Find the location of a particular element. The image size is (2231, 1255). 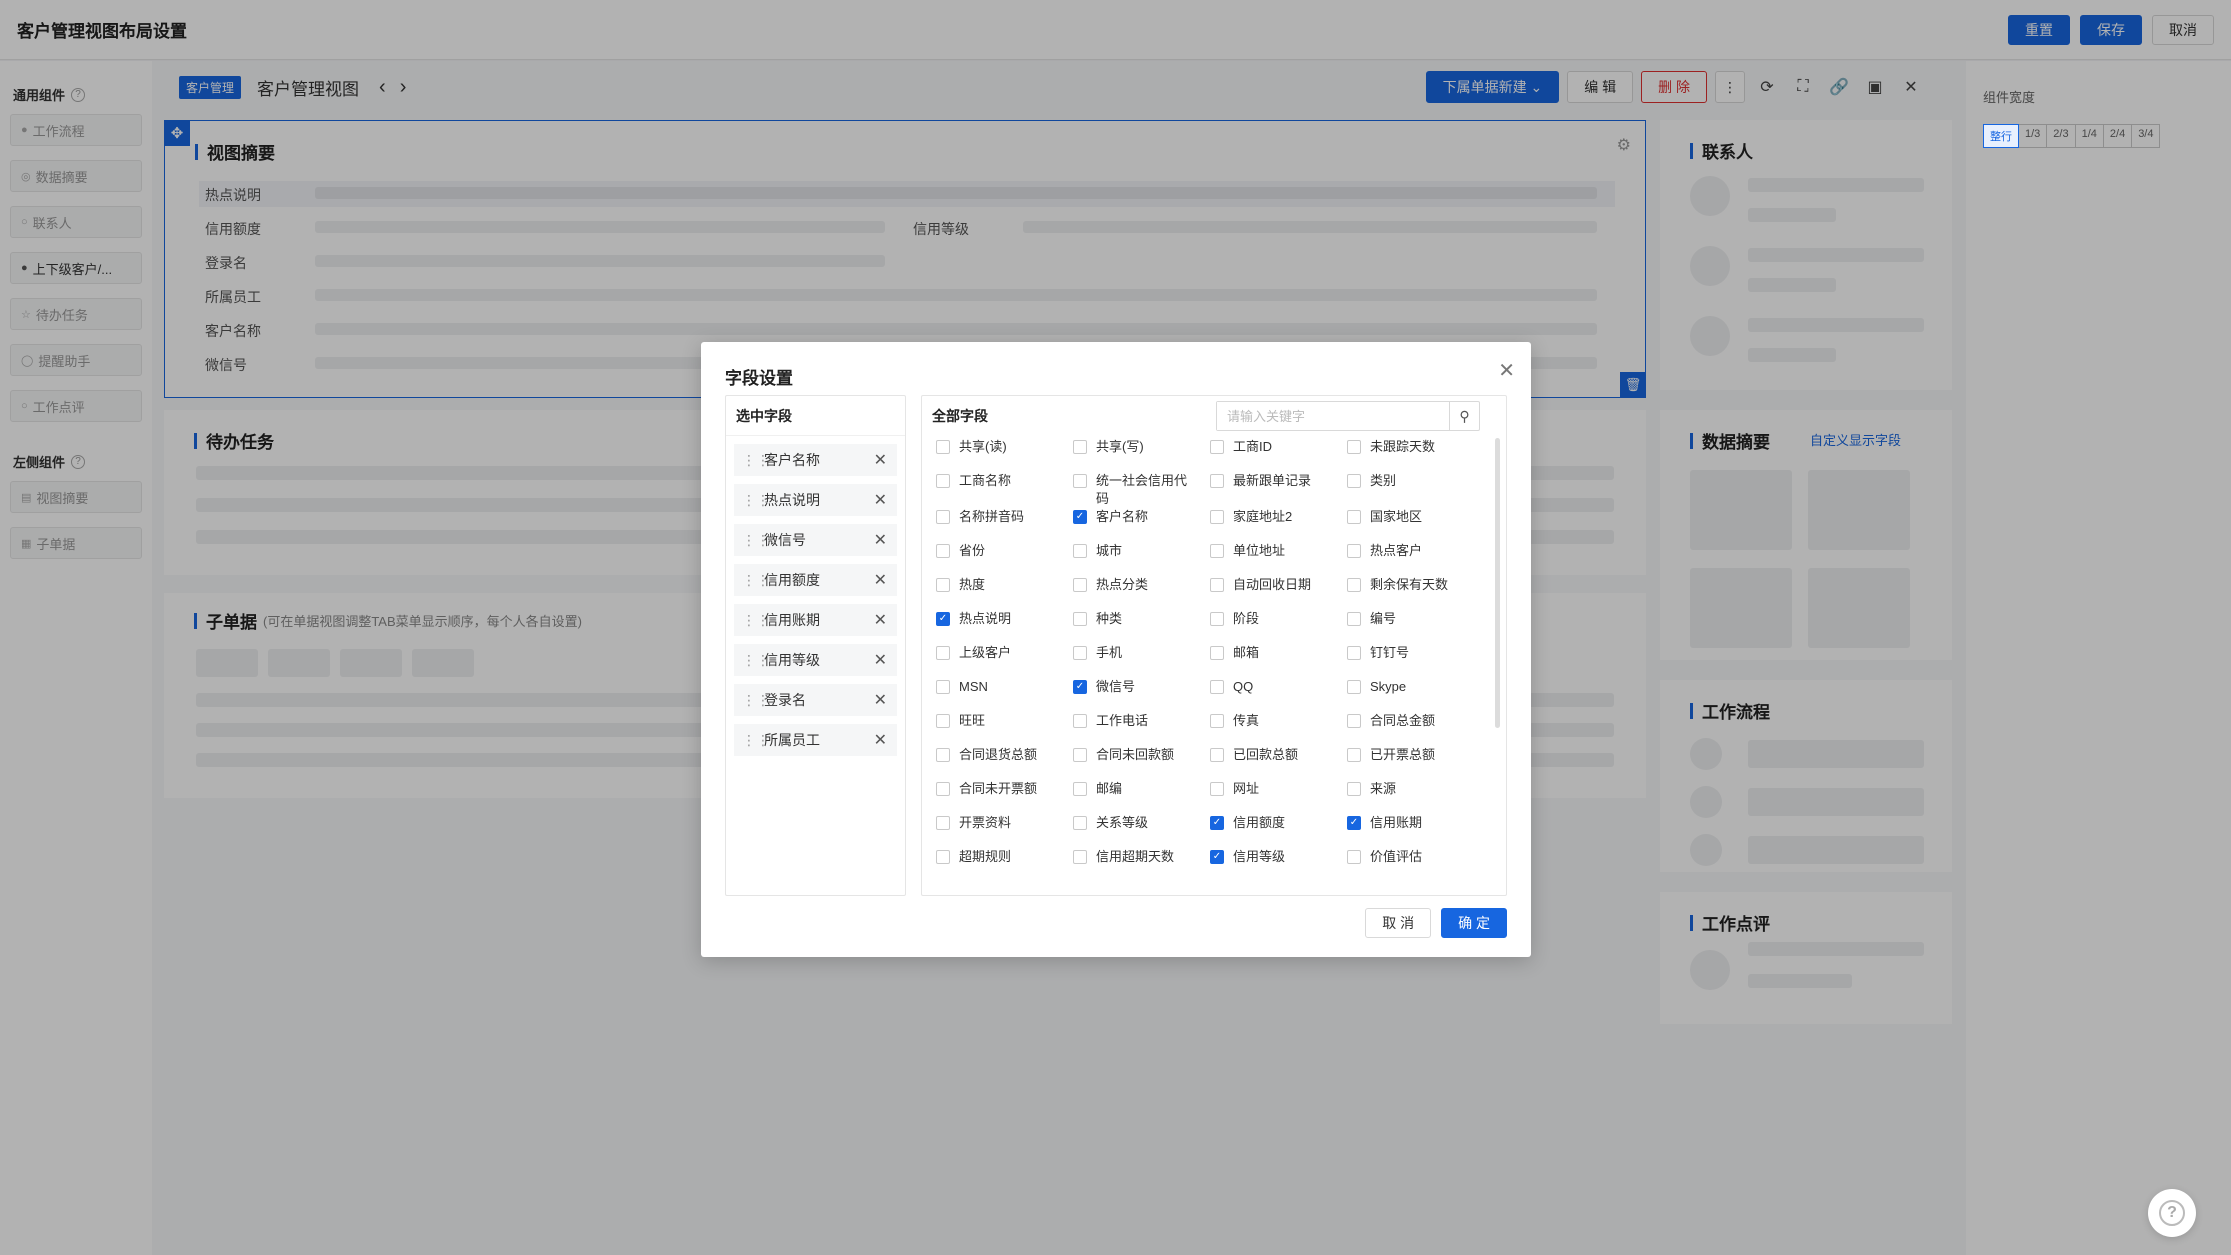

field-option: ✓ 微信号 is located at coordinates (1141, 695).